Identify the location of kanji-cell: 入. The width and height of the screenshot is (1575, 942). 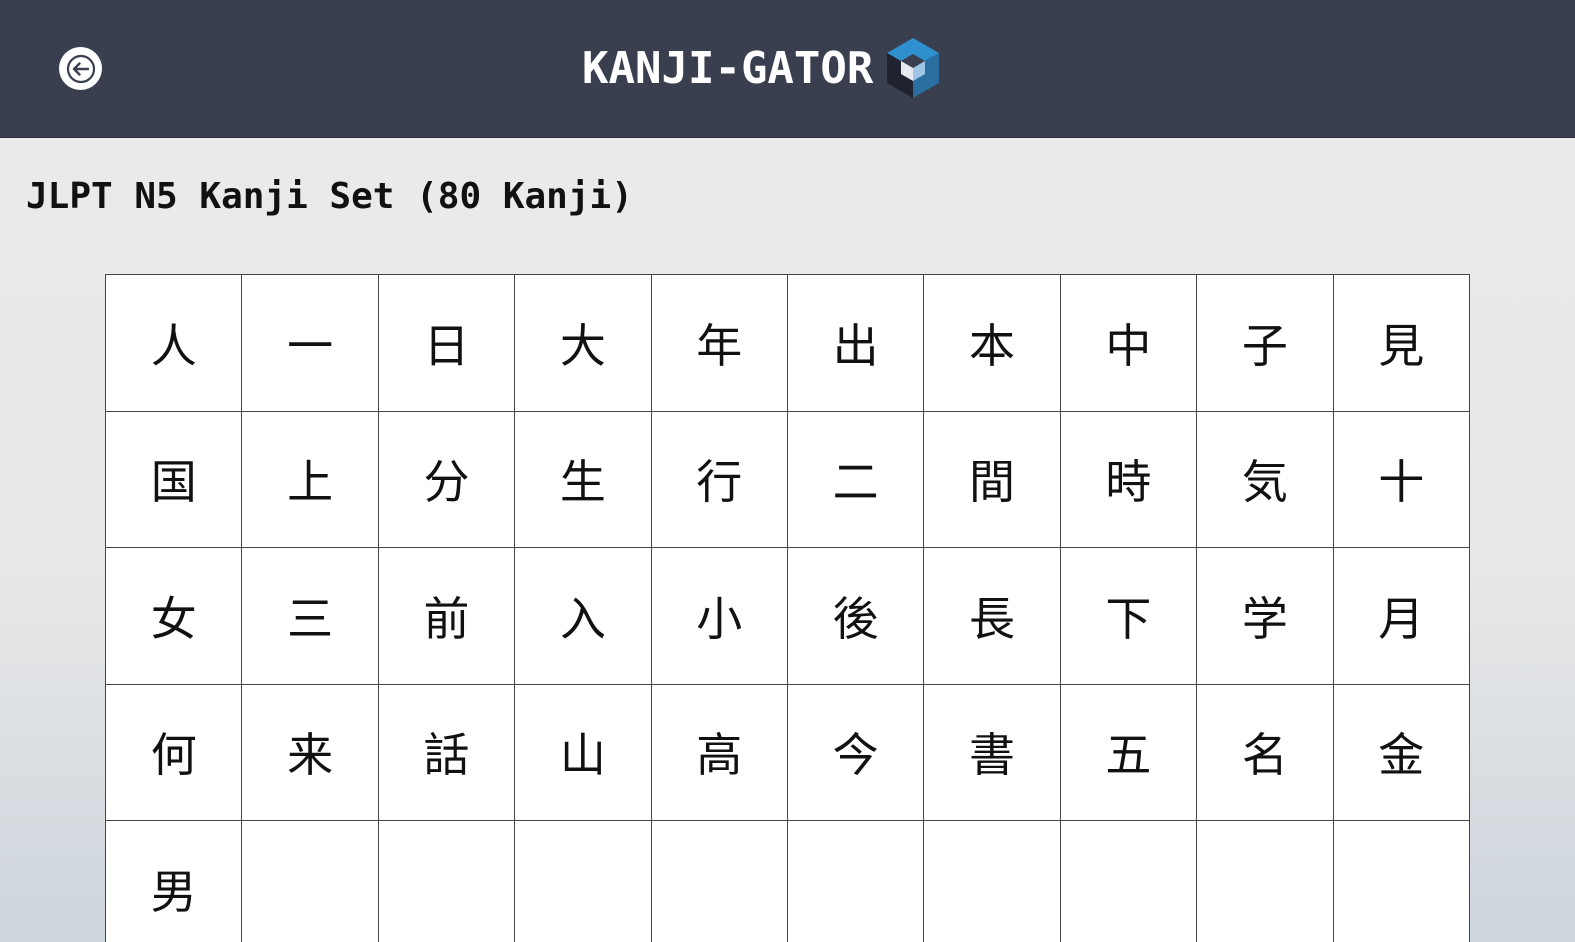
(583, 616).